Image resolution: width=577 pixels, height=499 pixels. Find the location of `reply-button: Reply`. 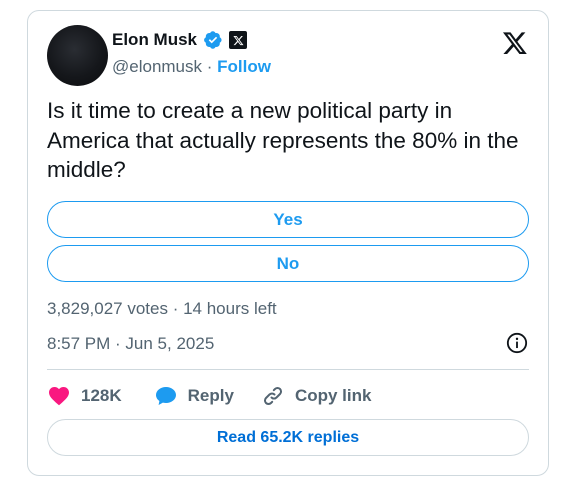

reply-button: Reply is located at coordinates (194, 396).